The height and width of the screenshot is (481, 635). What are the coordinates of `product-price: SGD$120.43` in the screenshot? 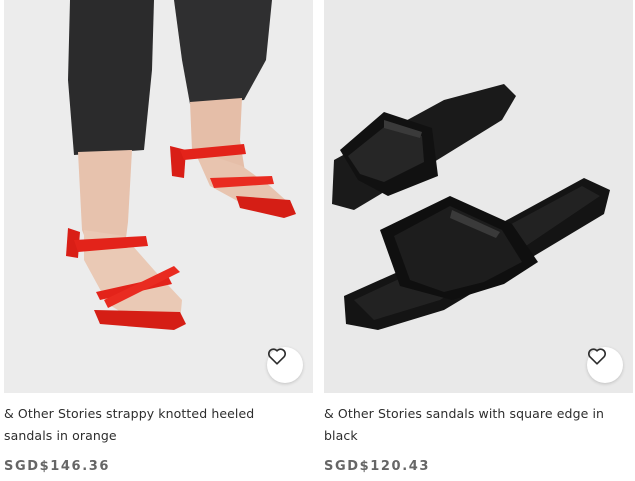 It's located at (377, 466).